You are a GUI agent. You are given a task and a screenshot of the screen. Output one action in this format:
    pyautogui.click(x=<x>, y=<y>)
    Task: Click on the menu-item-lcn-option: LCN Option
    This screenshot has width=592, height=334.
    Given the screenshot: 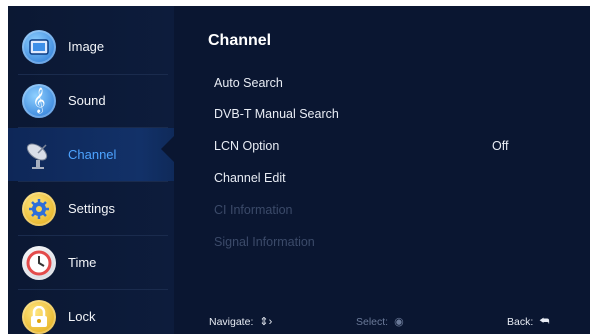 What is the action you would take?
    pyautogui.click(x=246, y=146)
    